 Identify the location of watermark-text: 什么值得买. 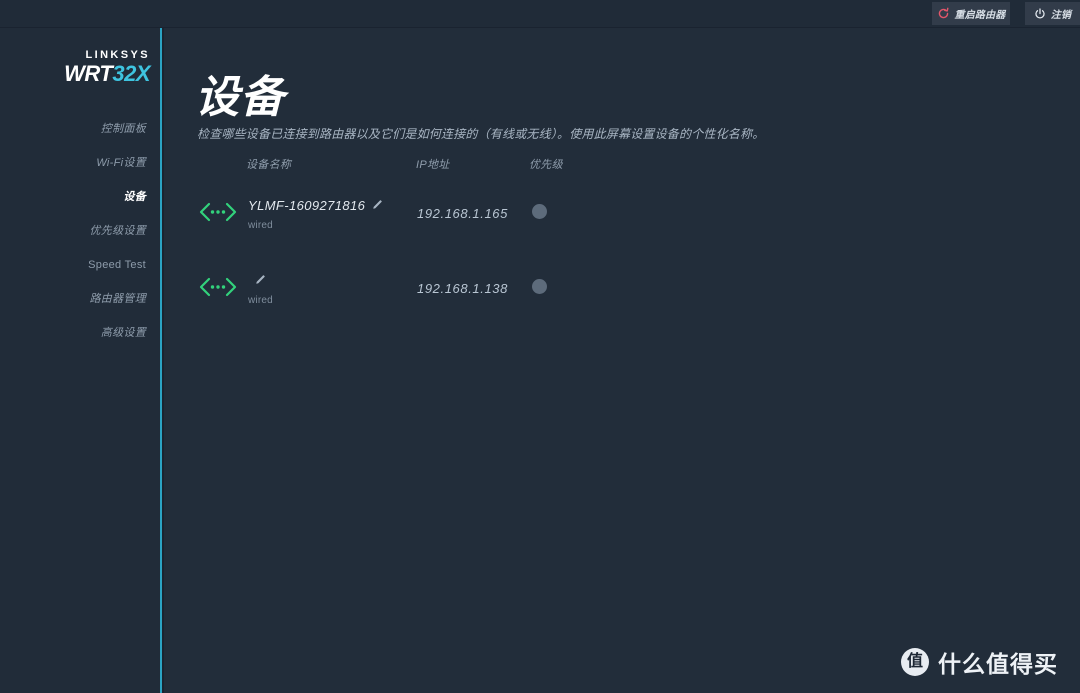
(998, 664).